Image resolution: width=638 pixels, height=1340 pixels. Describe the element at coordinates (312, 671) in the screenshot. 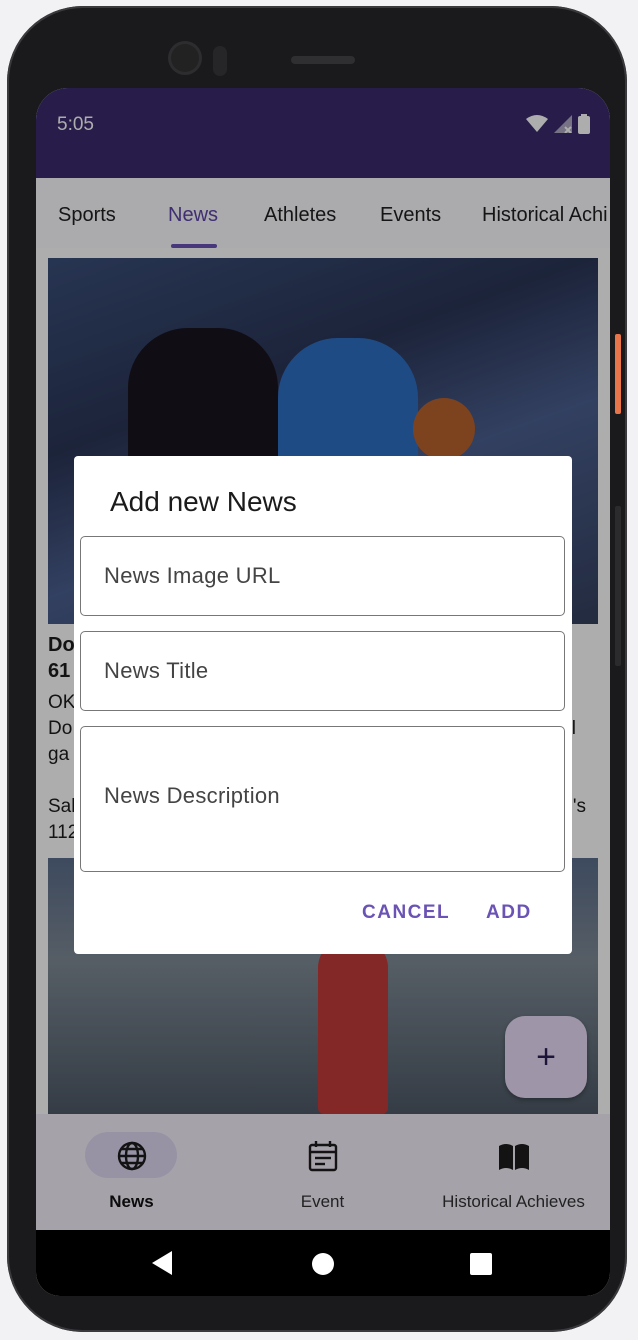

I see `news-title-input` at that location.